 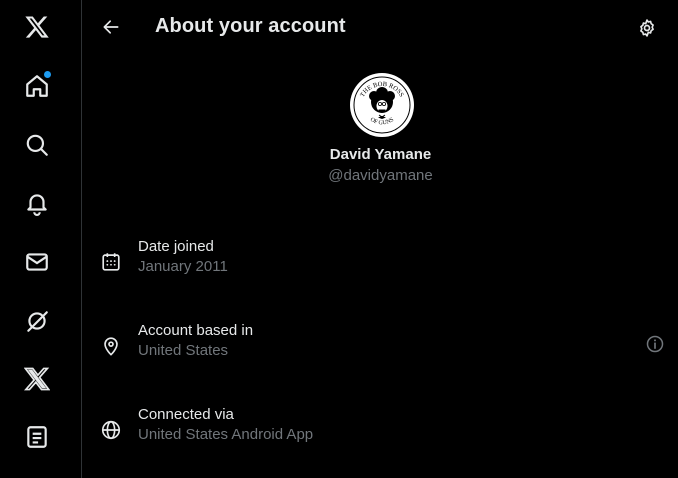 I want to click on account-based-in-row: Account based in United States, so click(x=380, y=352).